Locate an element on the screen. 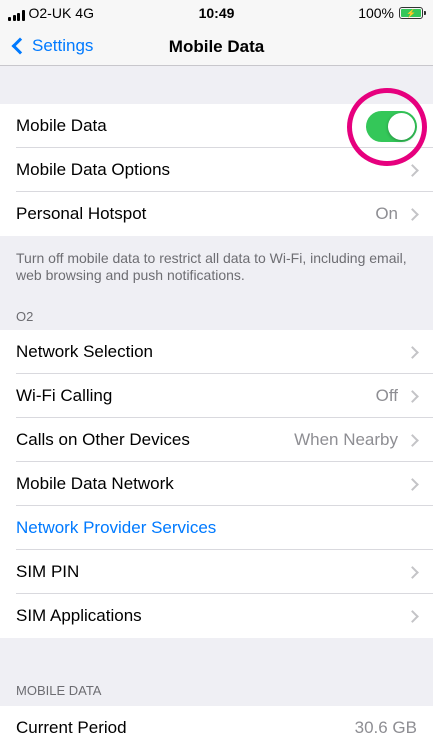 This screenshot has height=747, width=433. row-label: SIM PIN is located at coordinates (48, 571).